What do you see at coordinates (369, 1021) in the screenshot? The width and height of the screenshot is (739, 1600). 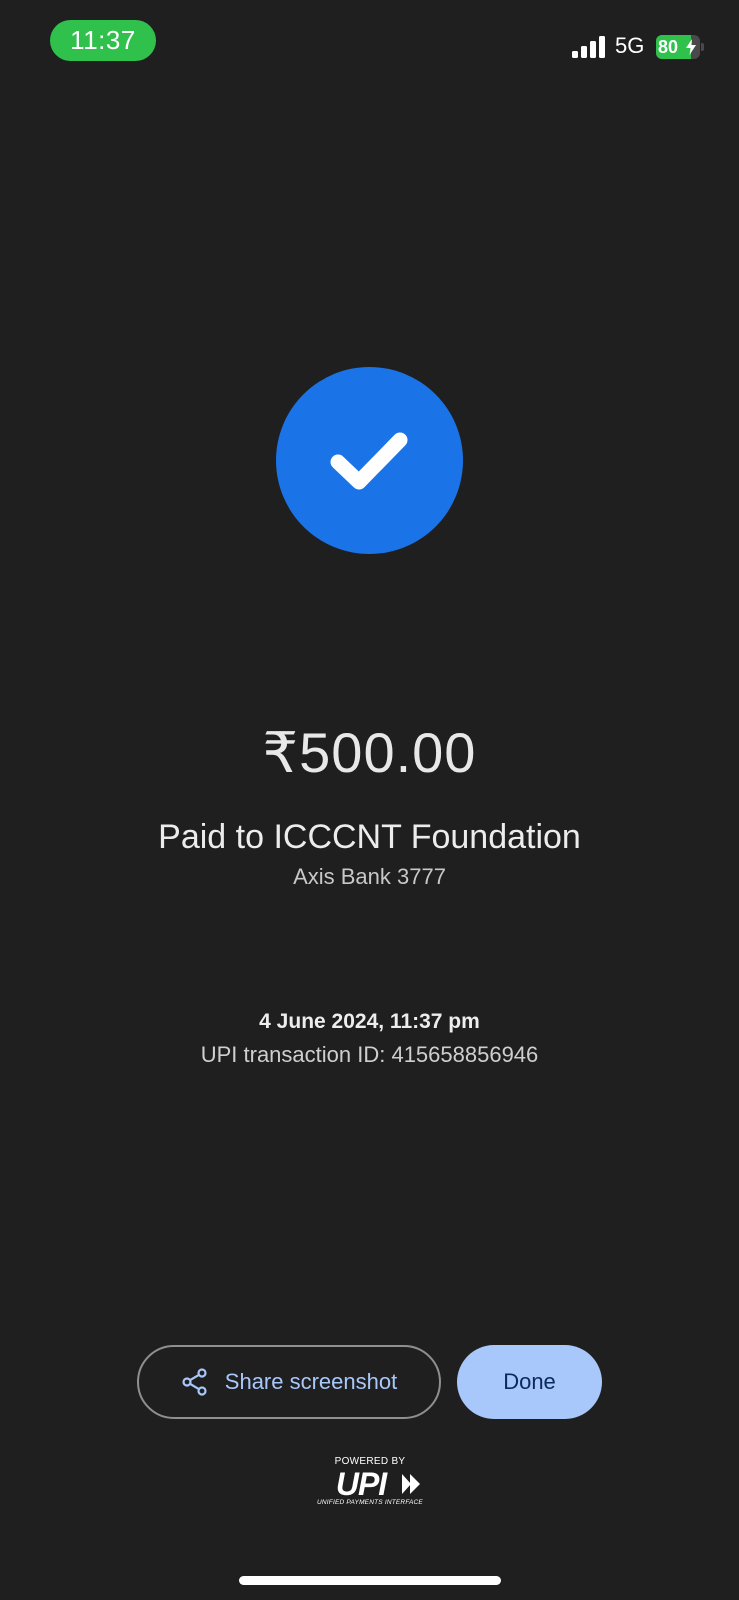 I see `transaction-datetime: 4 June 2024, 11:37 pm` at bounding box center [369, 1021].